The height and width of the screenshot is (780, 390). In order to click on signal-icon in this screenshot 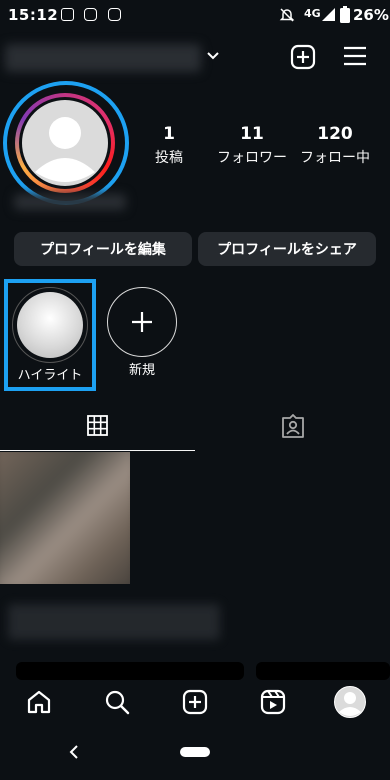, I will do `click(328, 14)`.